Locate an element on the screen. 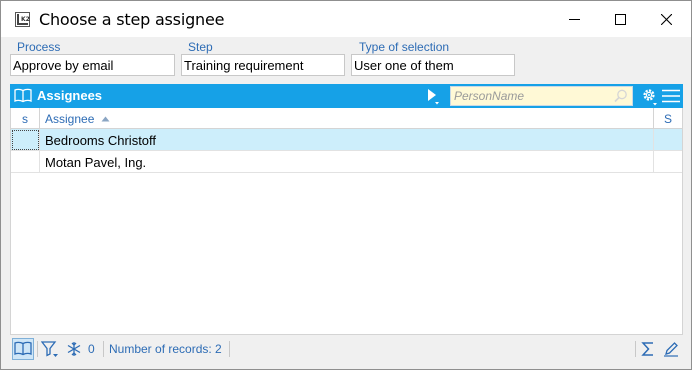 This screenshot has width=692, height=370. maximize-icon is located at coordinates (620, 19).